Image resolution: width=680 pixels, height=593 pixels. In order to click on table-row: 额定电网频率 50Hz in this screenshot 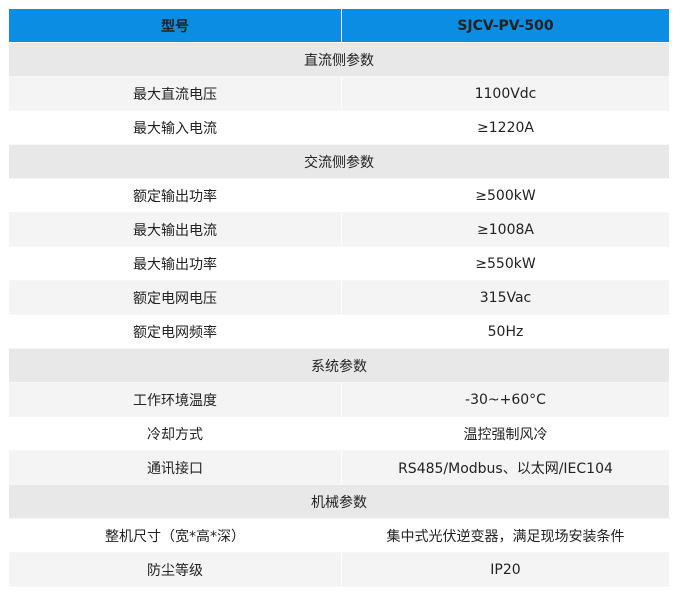, I will do `click(339, 331)`.